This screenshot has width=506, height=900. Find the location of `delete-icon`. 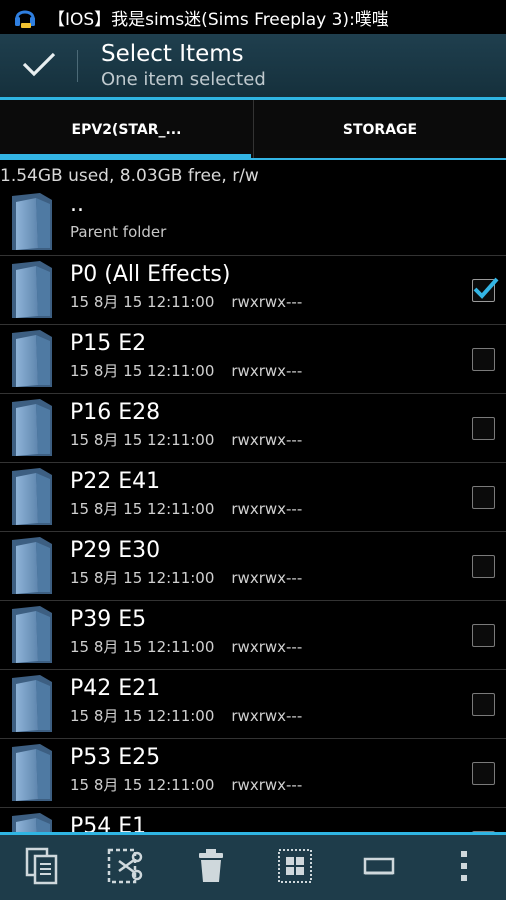

delete-icon is located at coordinates (211, 868).